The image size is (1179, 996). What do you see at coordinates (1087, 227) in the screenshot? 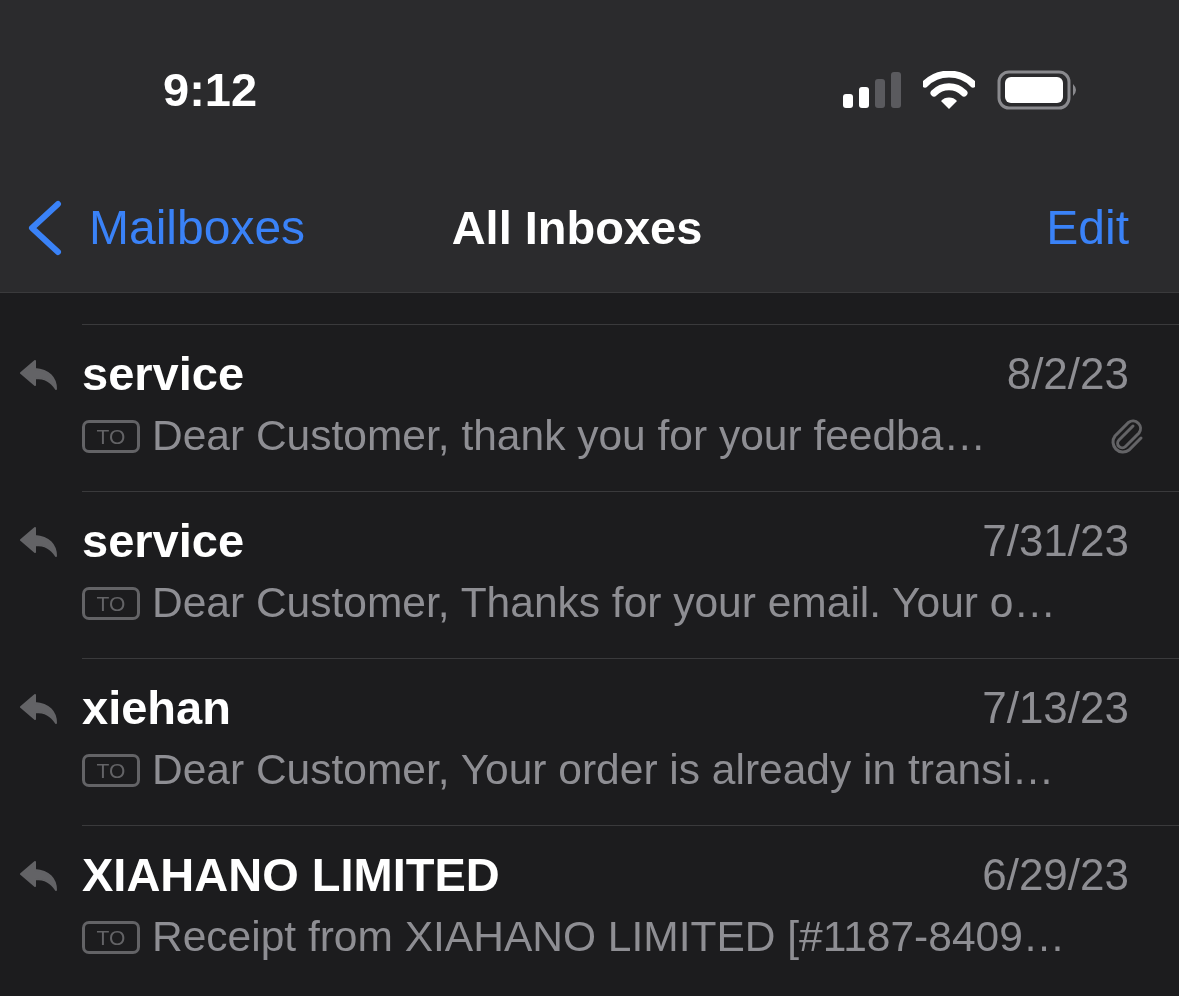
I see `edit-button: Edit` at bounding box center [1087, 227].